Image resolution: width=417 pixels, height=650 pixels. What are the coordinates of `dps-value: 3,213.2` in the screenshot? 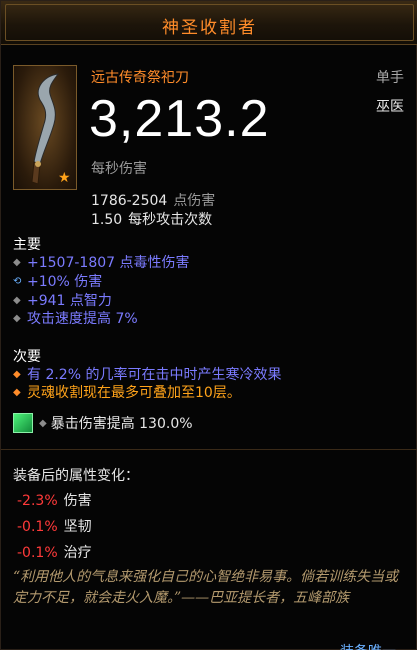 It's located at (179, 119).